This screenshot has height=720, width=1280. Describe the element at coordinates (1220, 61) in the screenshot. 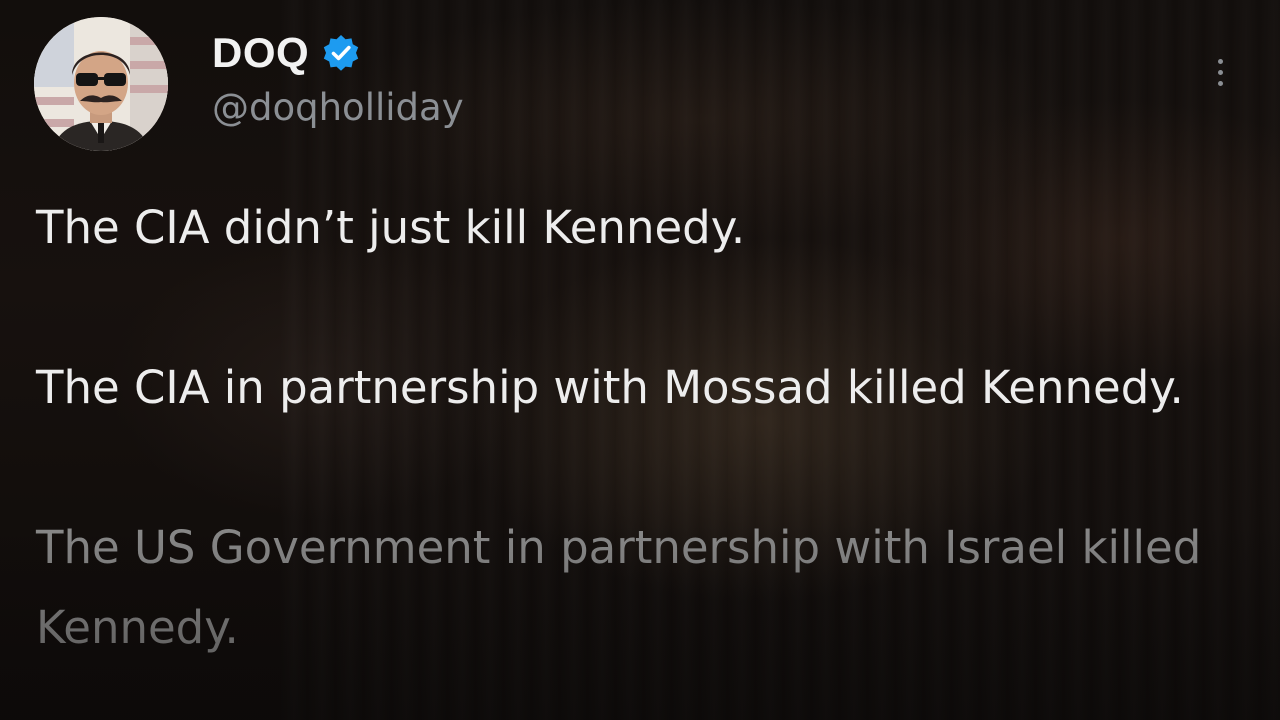

I see `more-vertical-icon` at that location.